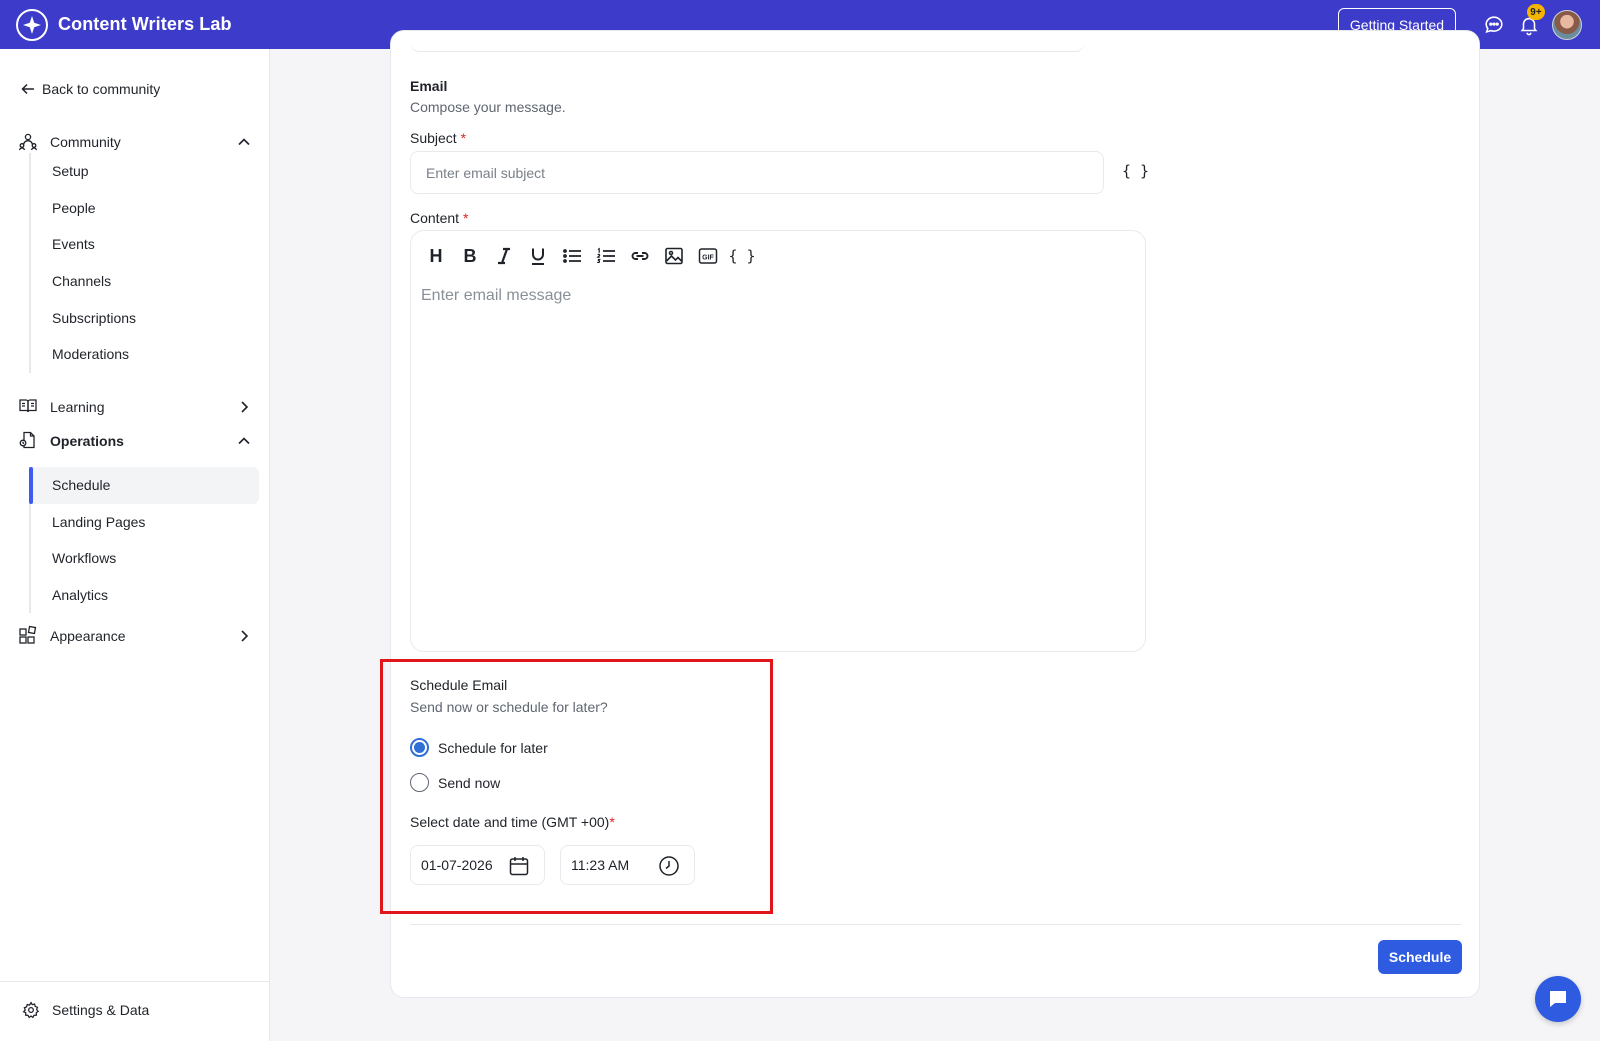  I want to click on sidebar-item-events: Events, so click(145, 244).